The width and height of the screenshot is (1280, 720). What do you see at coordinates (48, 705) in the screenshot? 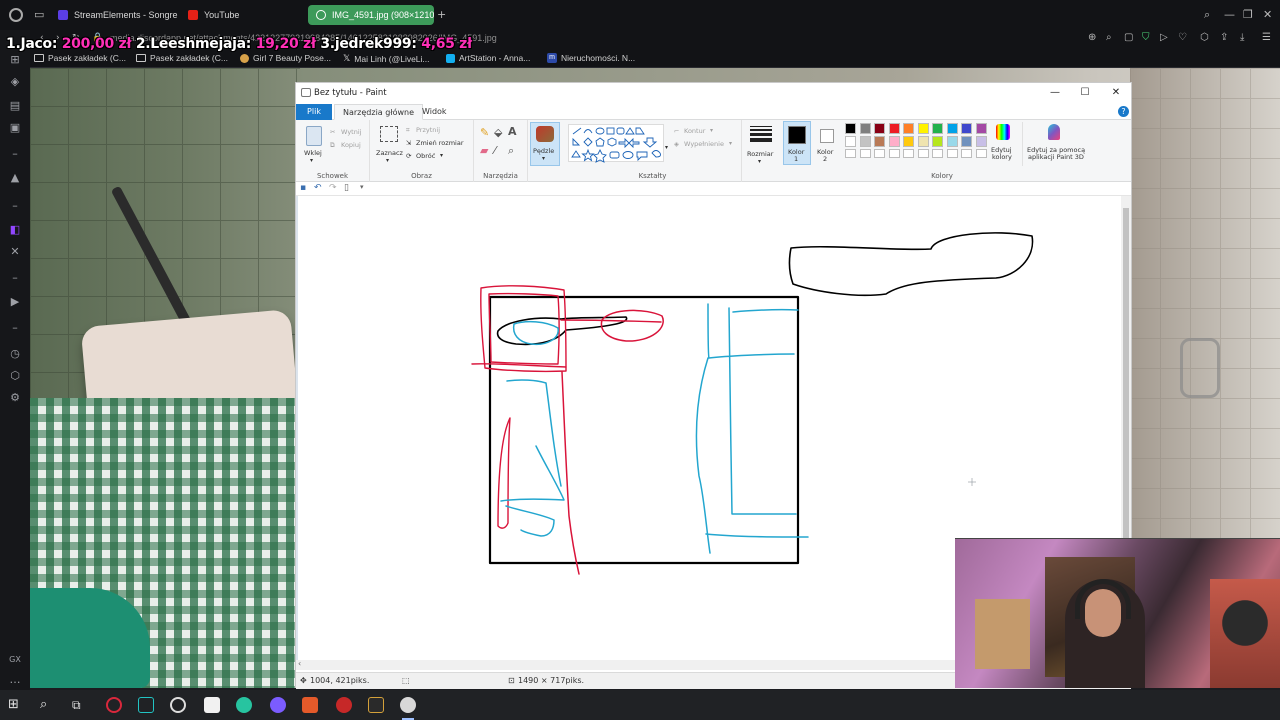
I see `taskbar-search-icon: ⌕` at bounding box center [48, 705].